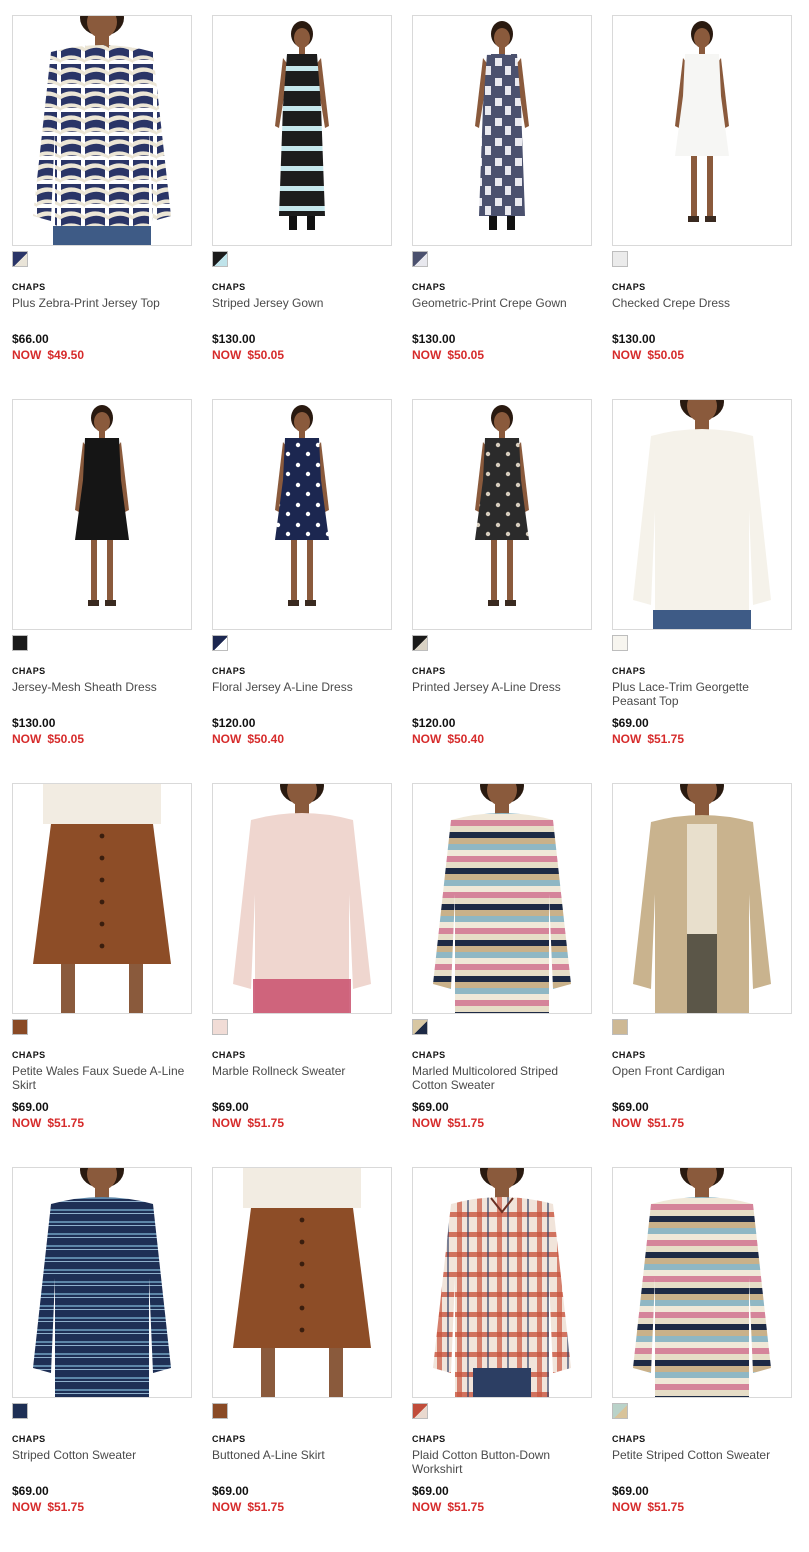  What do you see at coordinates (66, 355) in the screenshot?
I see `sale-price-value: $49.50` at bounding box center [66, 355].